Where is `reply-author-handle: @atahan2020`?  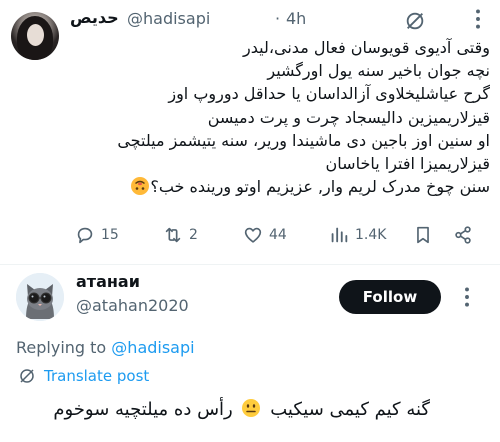 reply-author-handle: @atahan2020 is located at coordinates (132, 305).